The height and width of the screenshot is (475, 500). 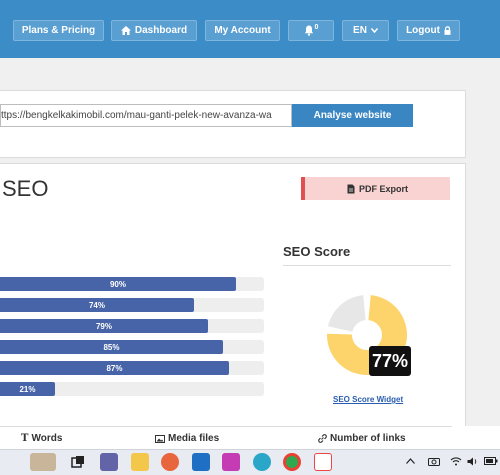 I want to click on chevron-down-icon, so click(x=374, y=30).